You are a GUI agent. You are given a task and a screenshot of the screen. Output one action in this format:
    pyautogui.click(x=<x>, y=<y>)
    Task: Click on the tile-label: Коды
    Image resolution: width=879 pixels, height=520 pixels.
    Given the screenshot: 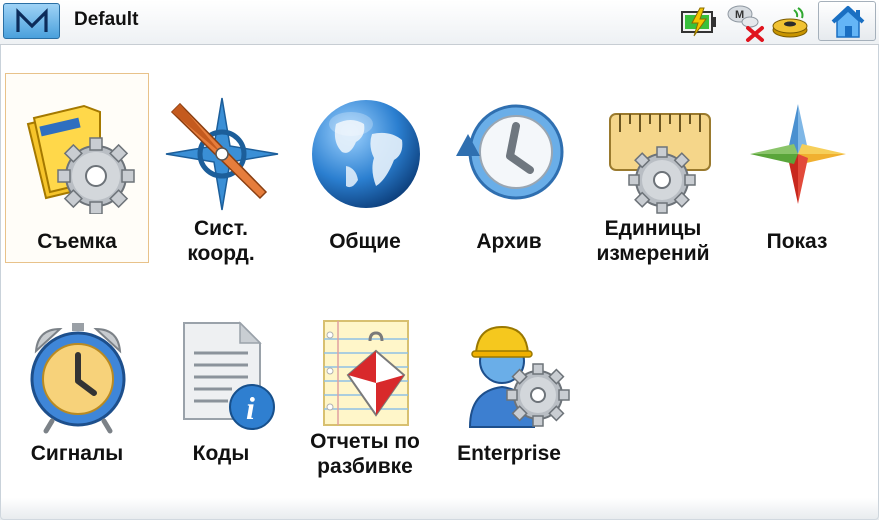 What is the action you would take?
    pyautogui.click(x=221, y=453)
    